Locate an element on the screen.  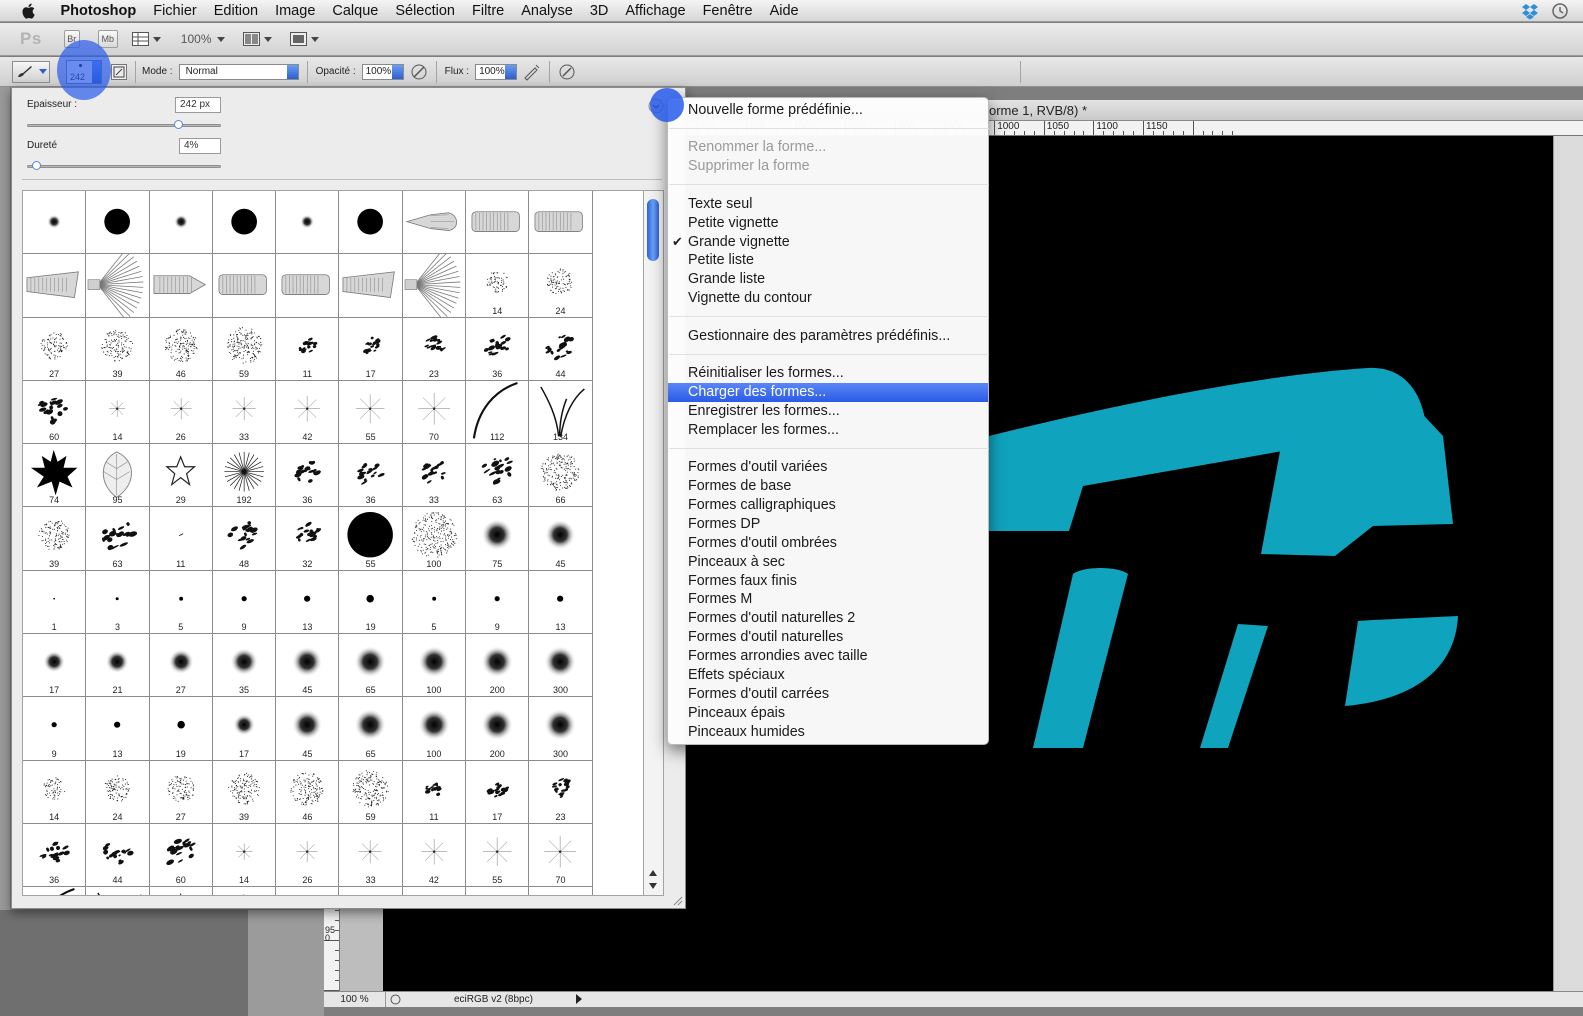
brush-preset-cell: 45 is located at coordinates (308, 729).